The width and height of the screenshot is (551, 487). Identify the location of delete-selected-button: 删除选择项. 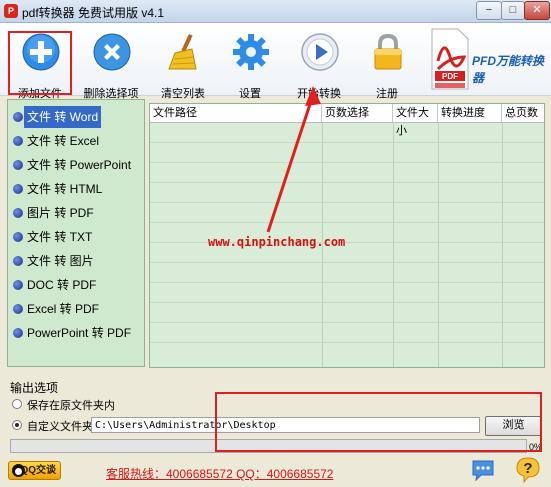
(111, 62).